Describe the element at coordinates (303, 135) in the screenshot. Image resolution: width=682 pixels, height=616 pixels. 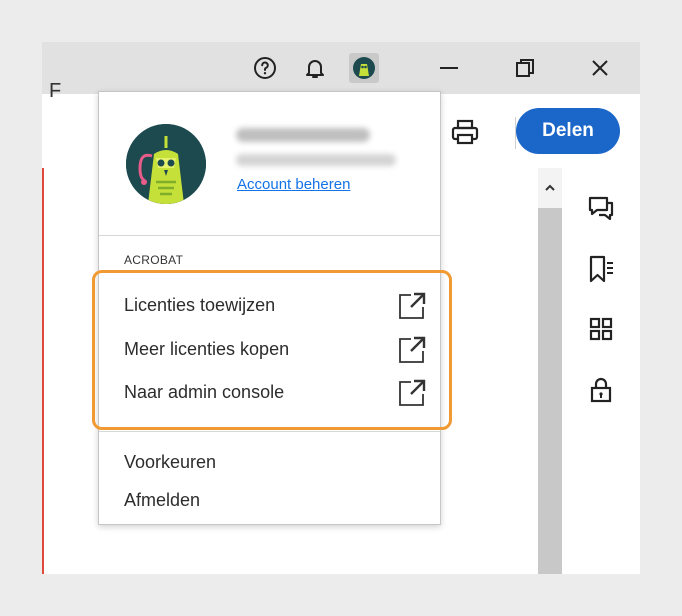
I see `user-name-redacted` at that location.